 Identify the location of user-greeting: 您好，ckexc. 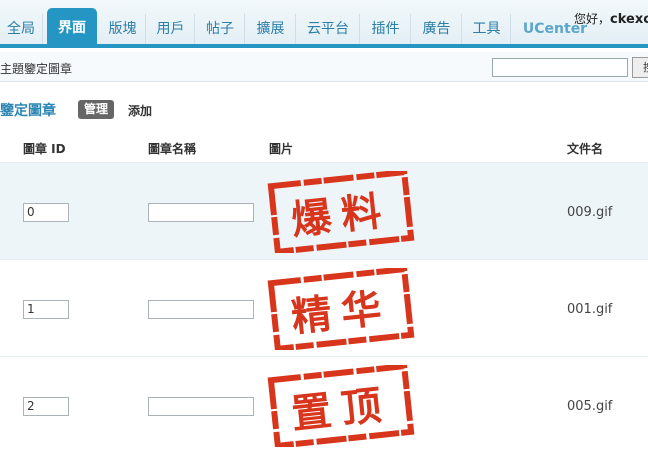
(611, 18).